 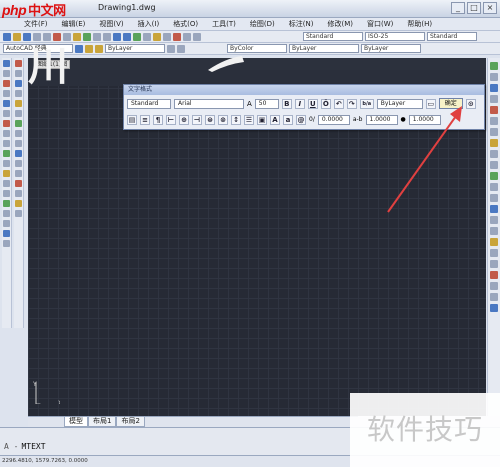 What do you see at coordinates (224, 24) in the screenshot?
I see `menu-tools: 工具(T)` at bounding box center [224, 24].